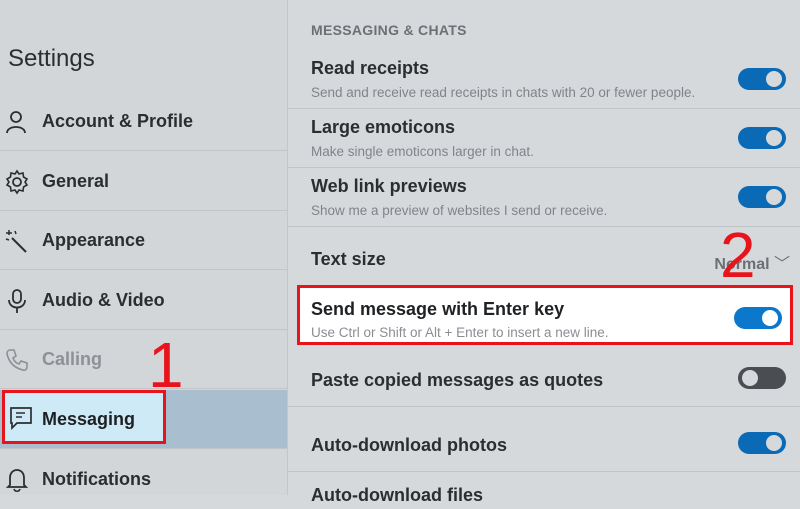 This screenshot has height=509, width=800. I want to click on step-1-highlight-box: Messaging, so click(84, 417).